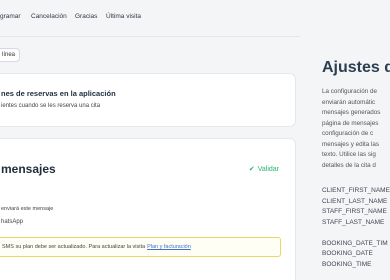  Describe the element at coordinates (347, 264) in the screenshot. I see `variable-item: BOOKING_TIME` at that location.